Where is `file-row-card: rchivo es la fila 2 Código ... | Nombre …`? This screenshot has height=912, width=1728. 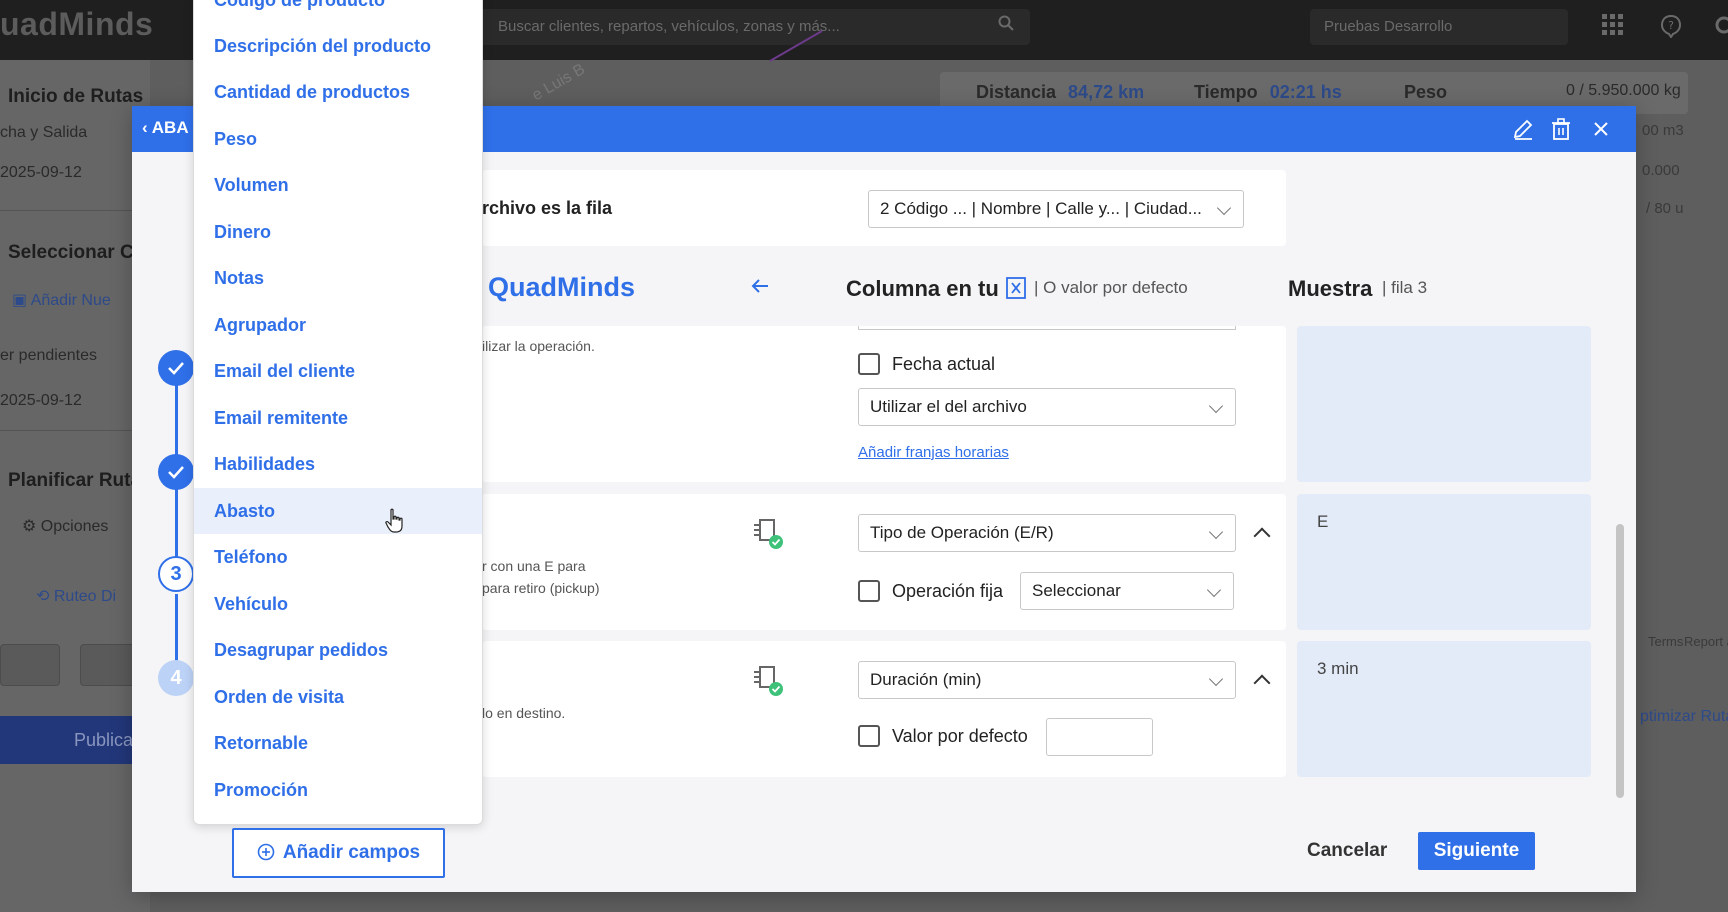
file-row-card: rchivo es la fila 2 Código ... | Nombre … is located at coordinates (884, 208).